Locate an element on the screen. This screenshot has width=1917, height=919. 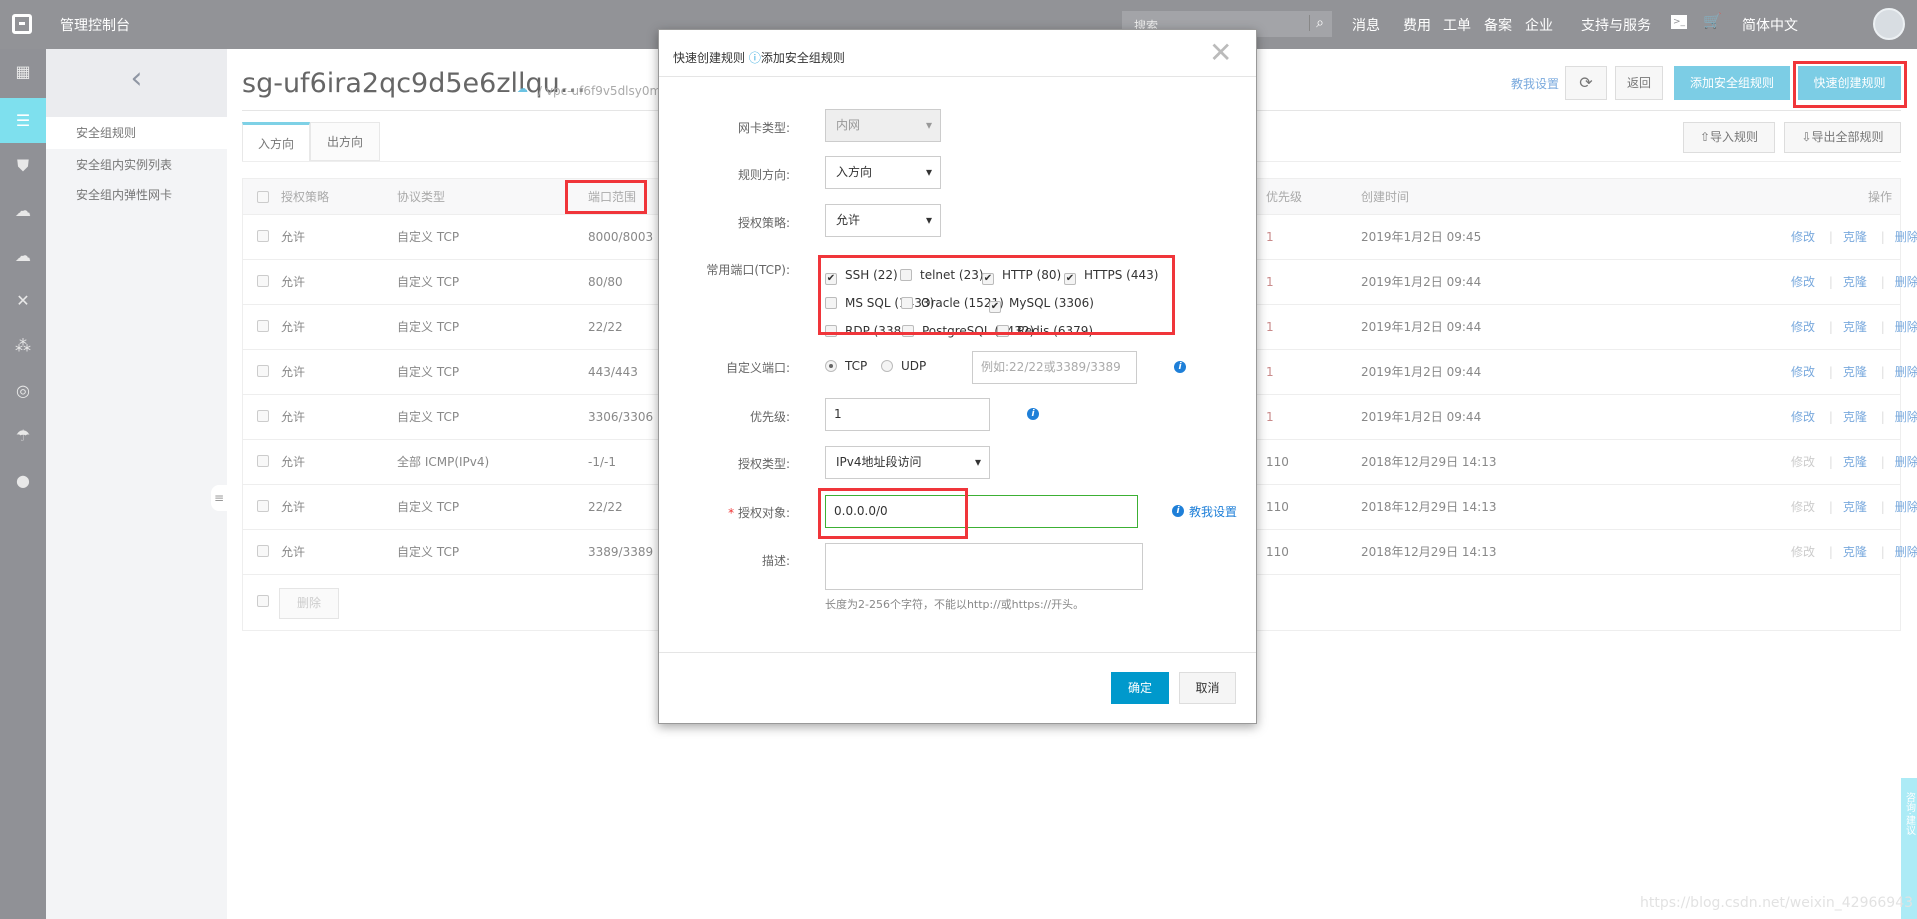
nic-select: 内网 is located at coordinates (883, 125).